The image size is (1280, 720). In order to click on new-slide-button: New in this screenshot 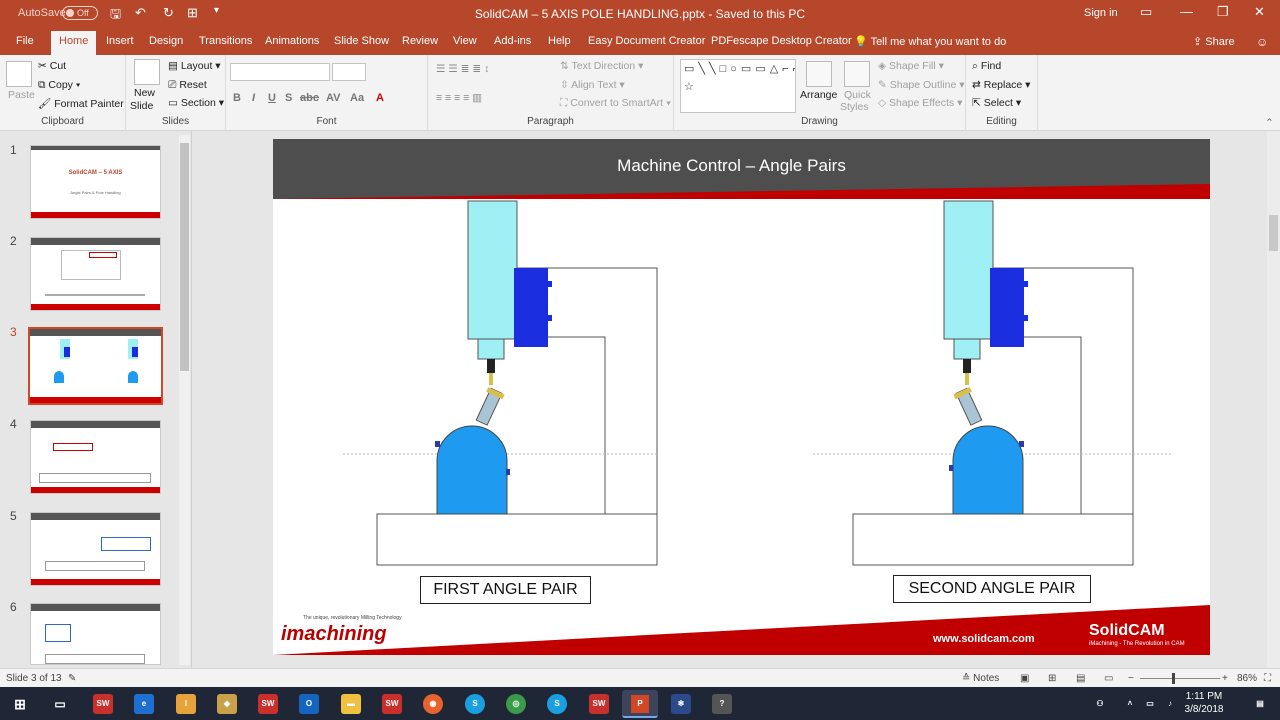, I will do `click(144, 93)`.